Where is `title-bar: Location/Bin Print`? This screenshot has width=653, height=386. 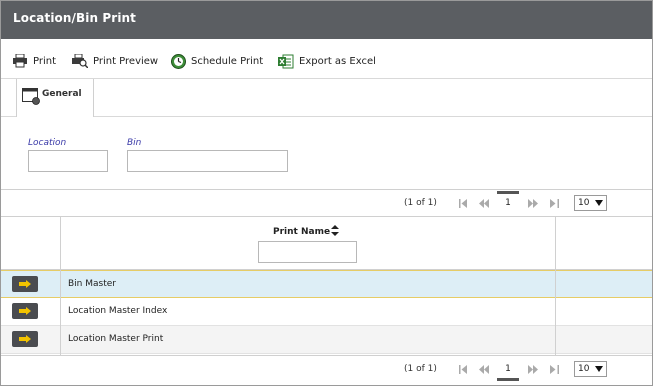 title-bar: Location/Bin Print is located at coordinates (326, 20).